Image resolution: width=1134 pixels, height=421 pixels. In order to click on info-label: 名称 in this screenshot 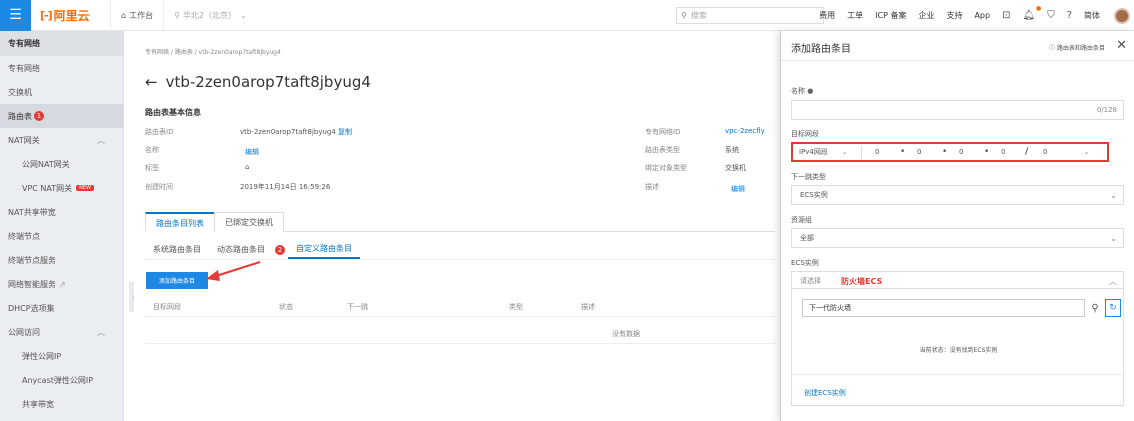, I will do `click(152, 150)`.